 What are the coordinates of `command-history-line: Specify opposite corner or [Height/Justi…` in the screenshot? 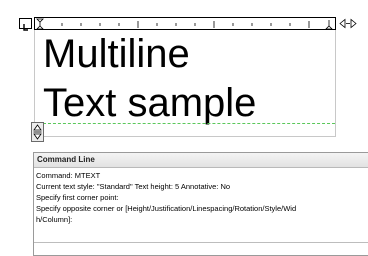 It's located at (166, 208).